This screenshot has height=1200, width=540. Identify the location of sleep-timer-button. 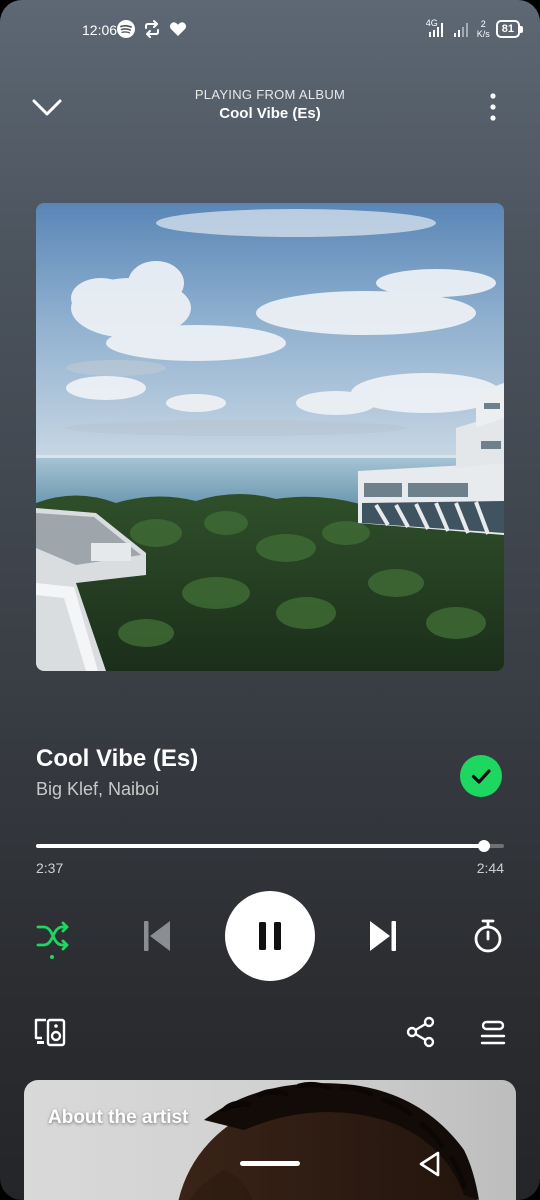
(488, 936).